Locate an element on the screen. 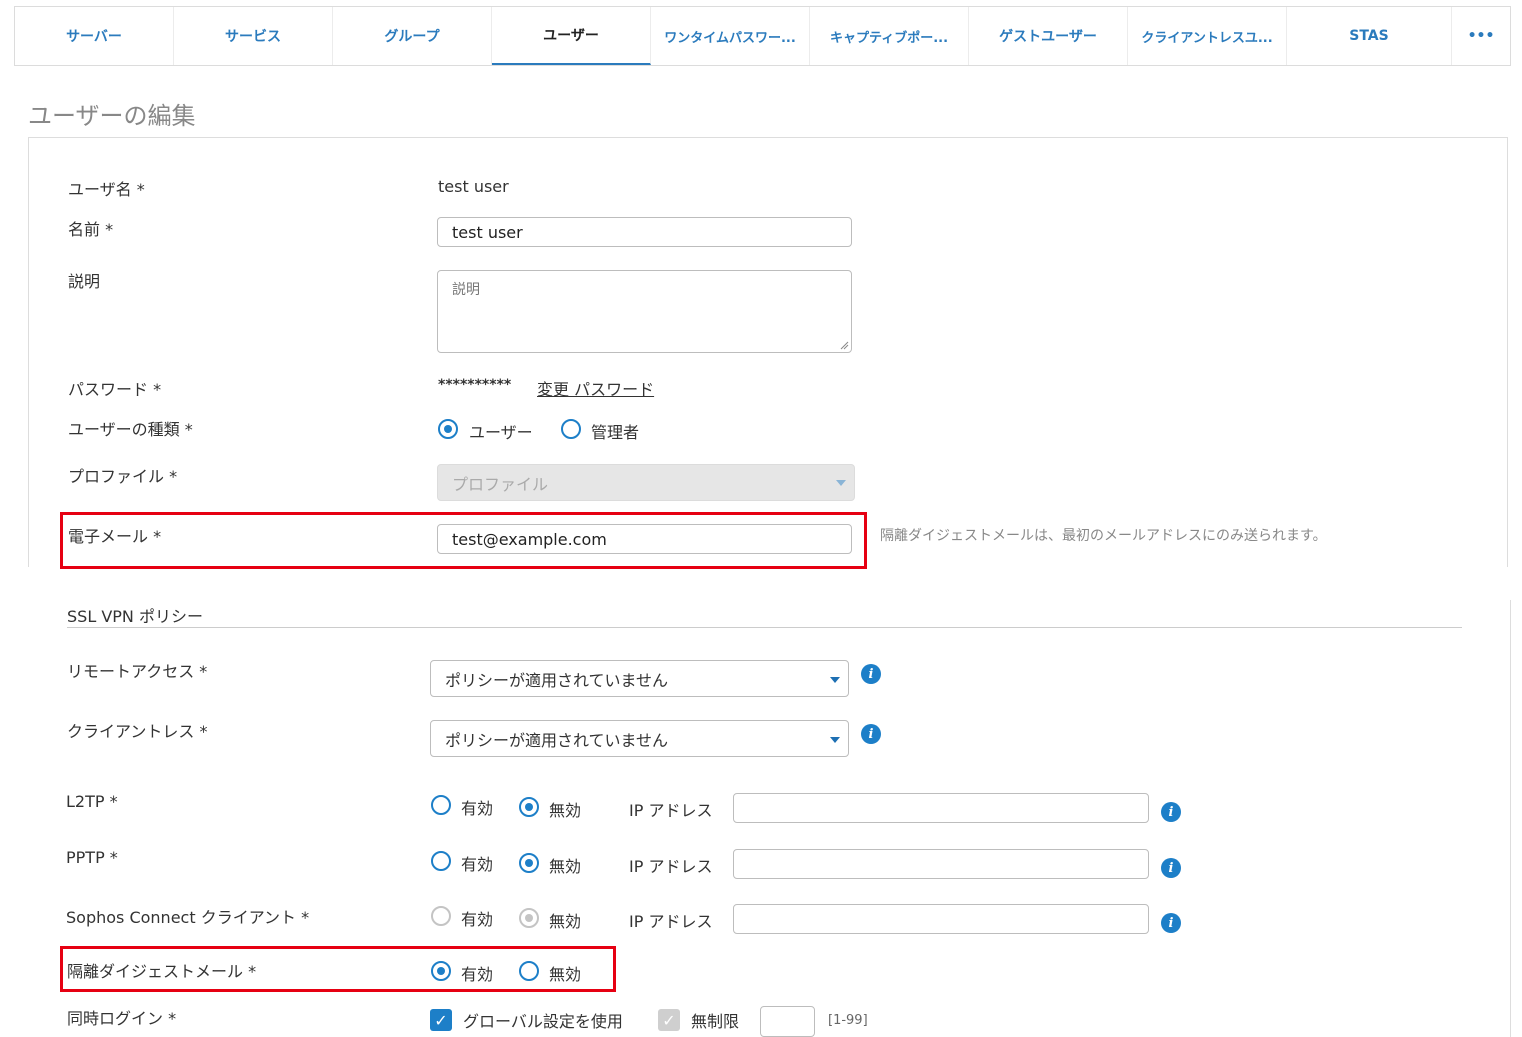  resize-handle-icon is located at coordinates (844, 345).